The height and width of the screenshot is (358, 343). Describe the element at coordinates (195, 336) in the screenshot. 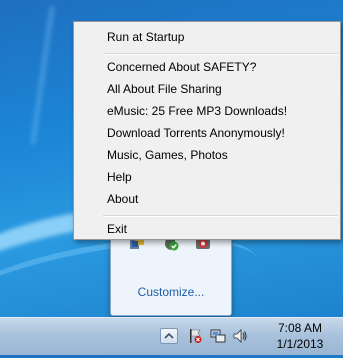

I see `action-center-flag-icon` at that location.